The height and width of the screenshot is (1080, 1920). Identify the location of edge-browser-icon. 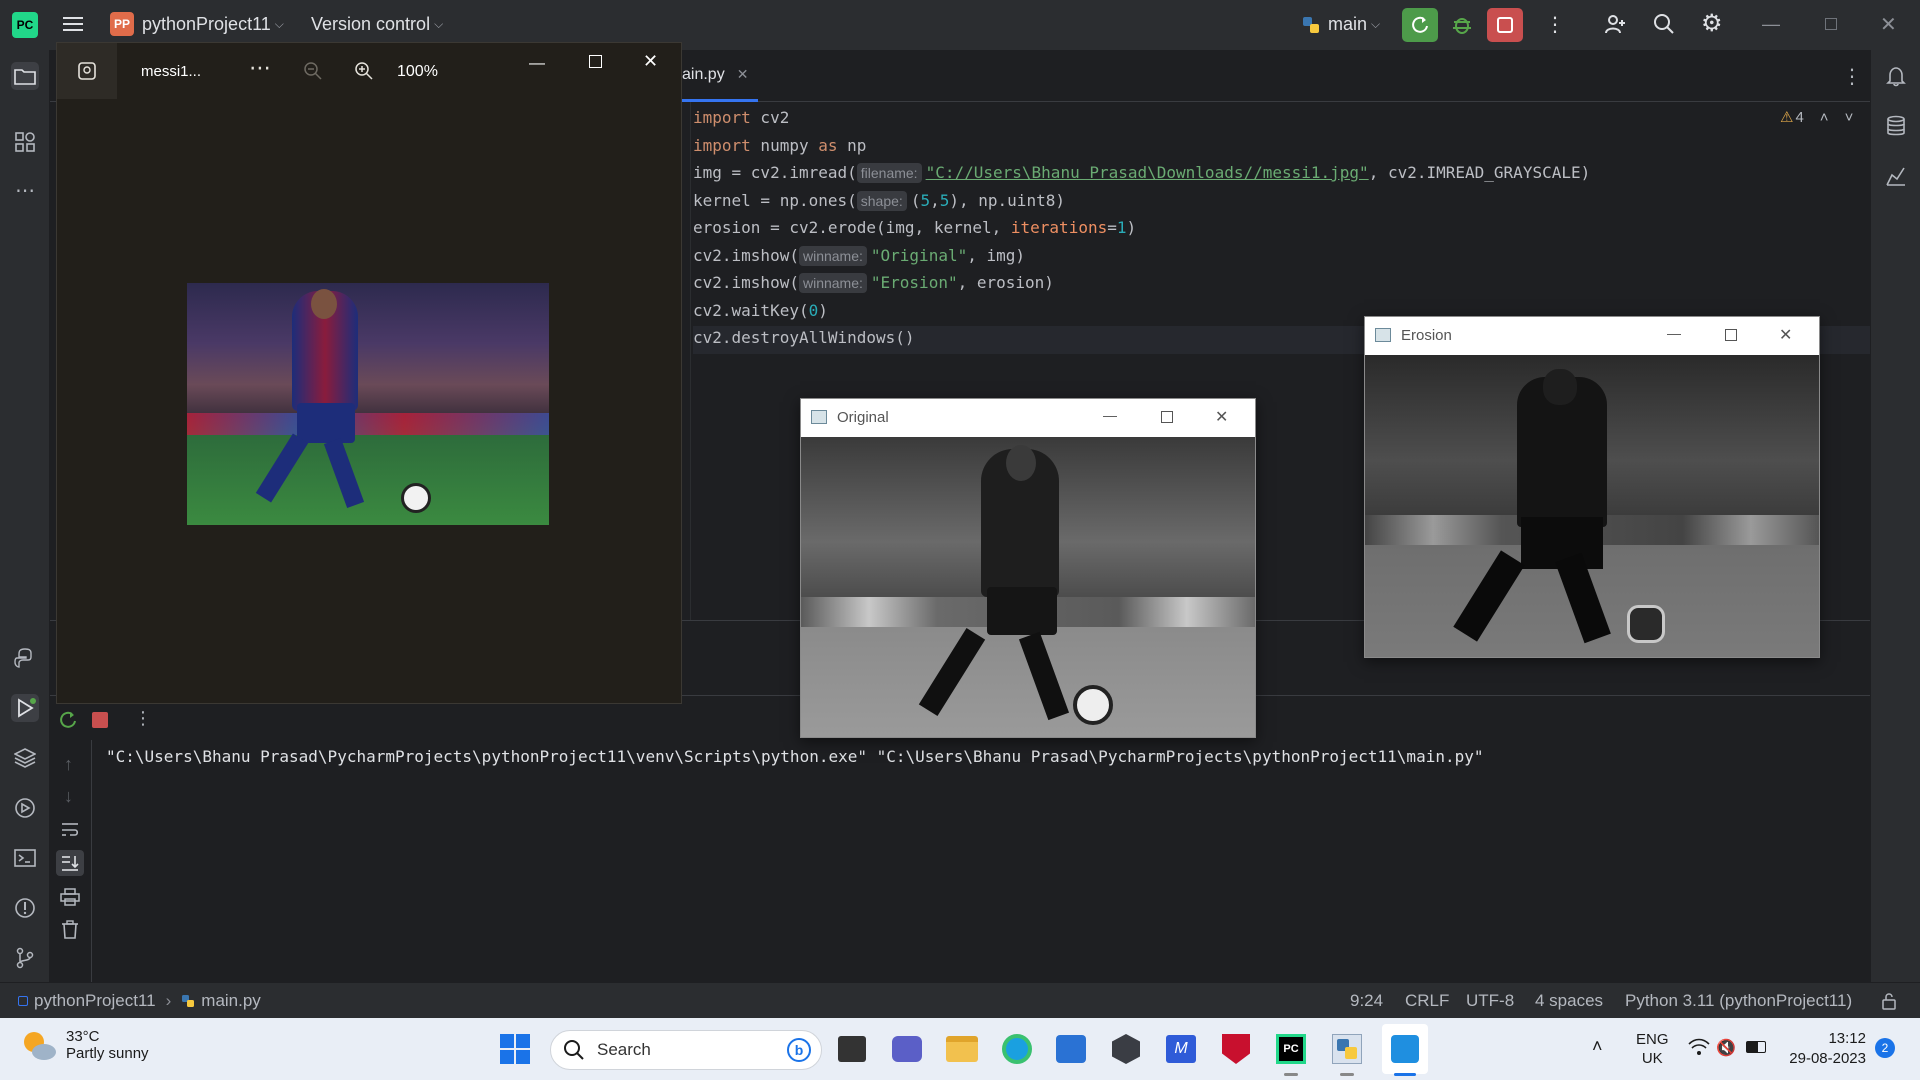
(1017, 1049).